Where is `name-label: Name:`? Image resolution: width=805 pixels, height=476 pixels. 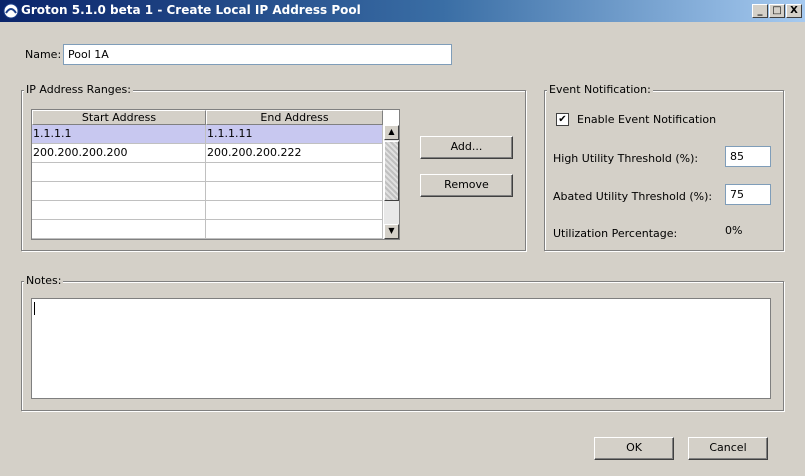 name-label: Name: is located at coordinates (43, 54).